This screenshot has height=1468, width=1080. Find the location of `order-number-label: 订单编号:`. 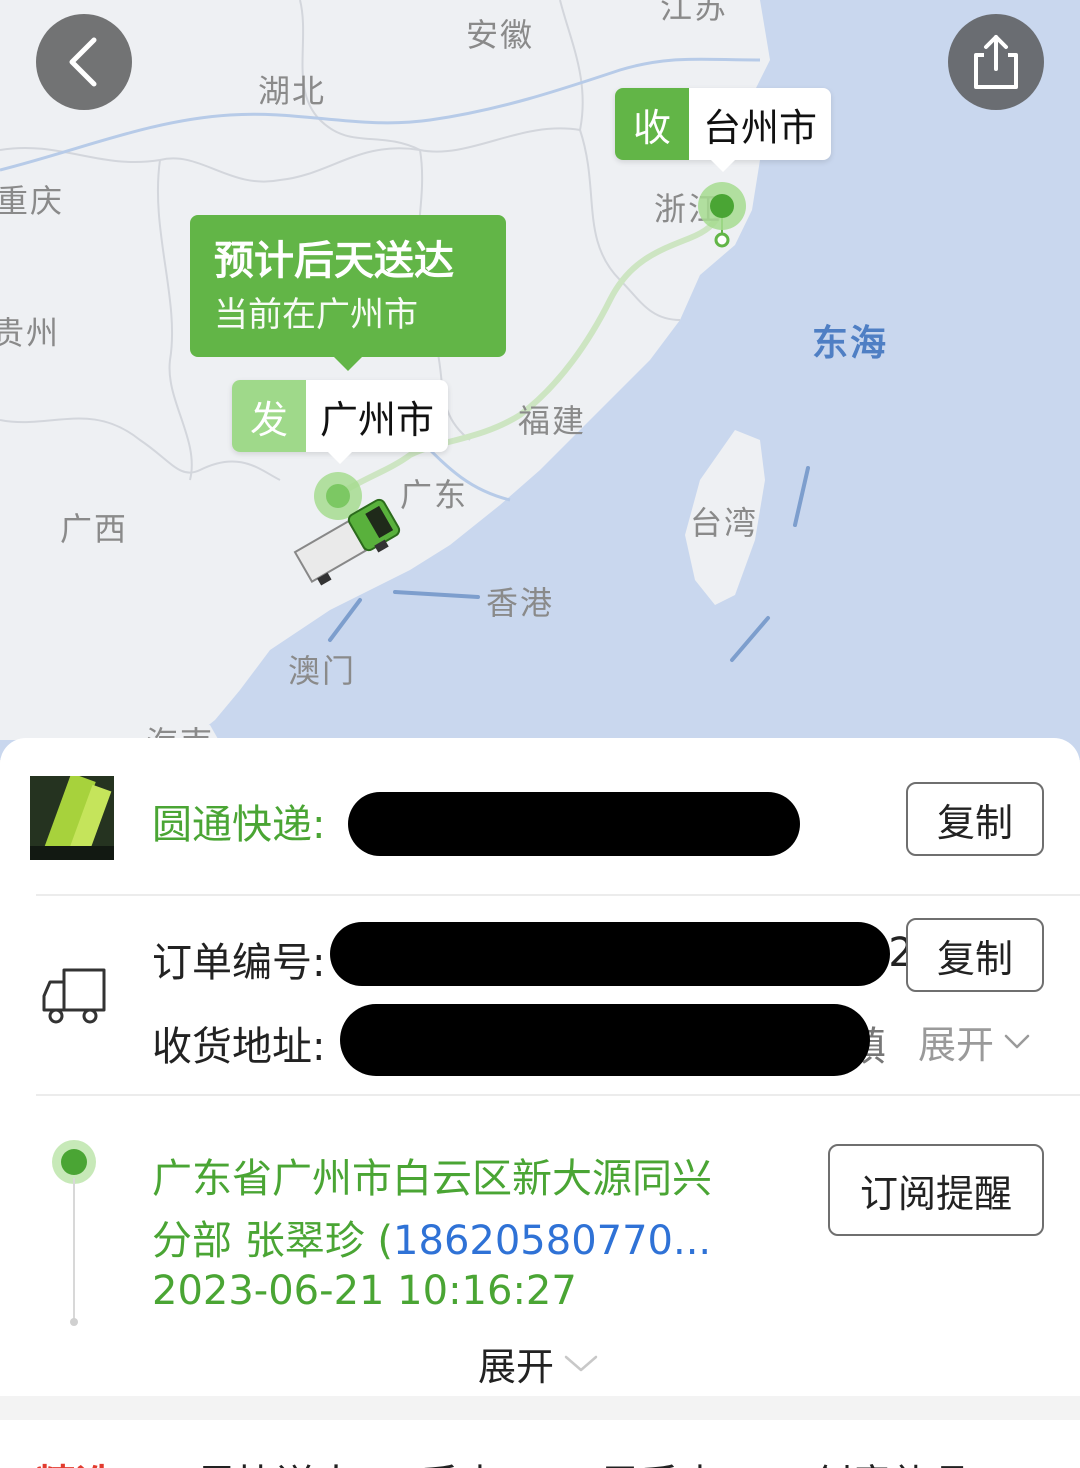

order-number-label: 订单编号: is located at coordinates (239, 963).